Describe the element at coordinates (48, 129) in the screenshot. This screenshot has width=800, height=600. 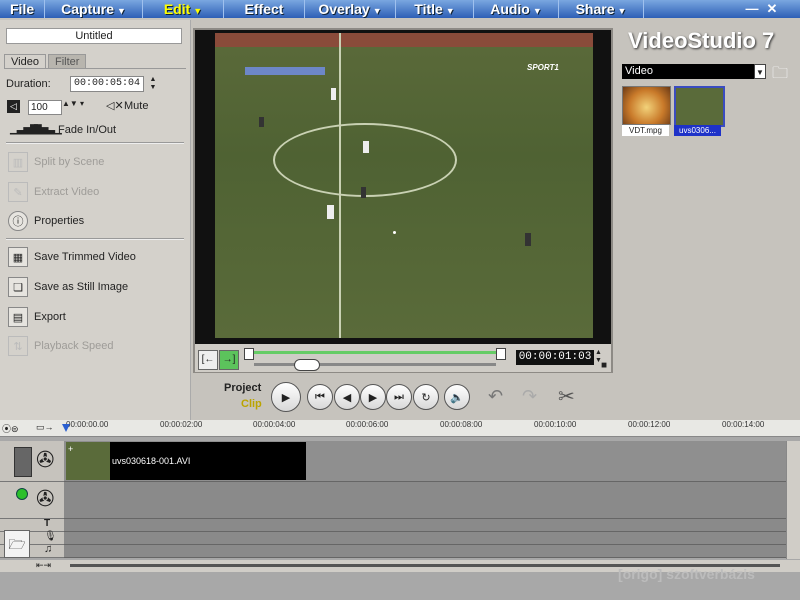
I see `fade-out-icon: ▇▅▃▁` at that location.